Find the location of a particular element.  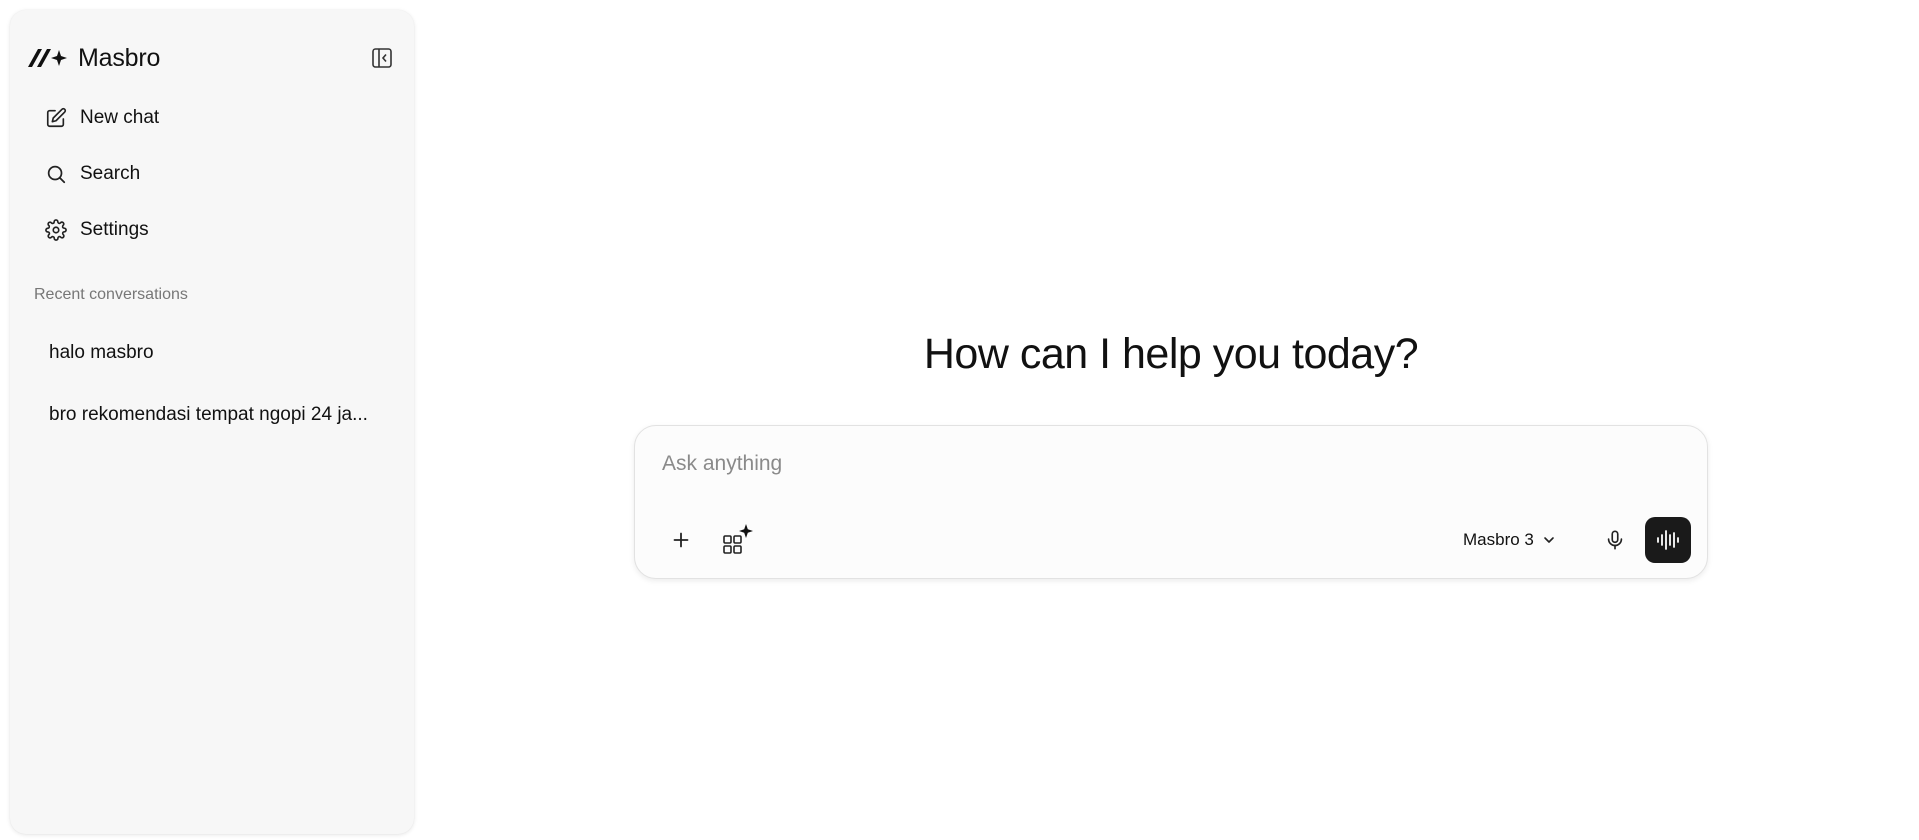

add-attachment-button is located at coordinates (681, 540).